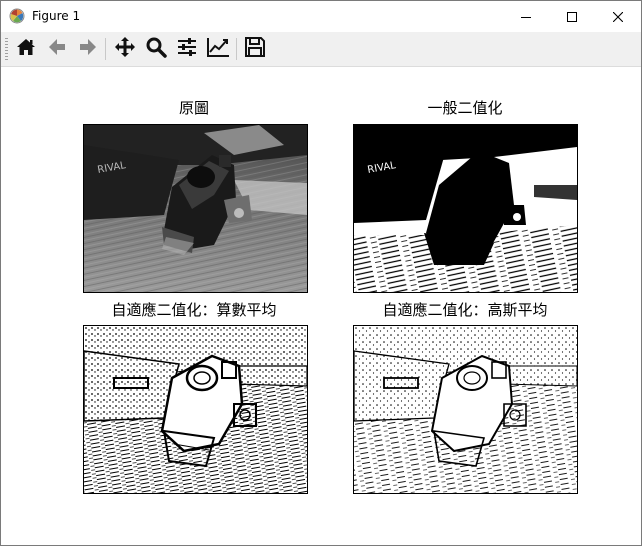 This screenshot has height=546, width=642. I want to click on floppy-disk-icon, so click(255, 49).